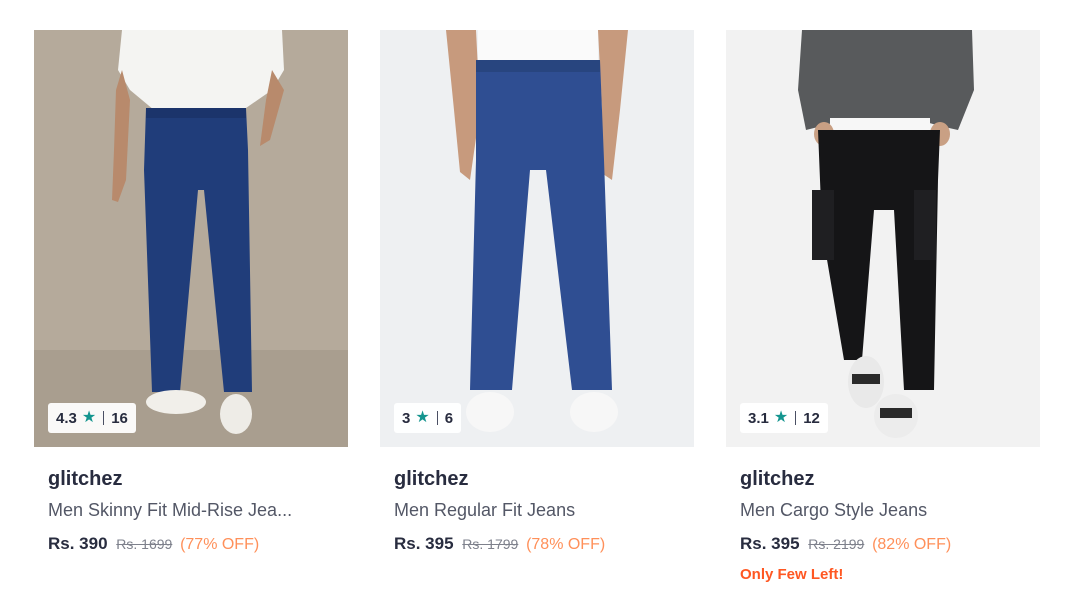 This screenshot has height=604, width=1080. Describe the element at coordinates (566, 544) in the screenshot. I see `discount-percent: (78% OFF)` at that location.